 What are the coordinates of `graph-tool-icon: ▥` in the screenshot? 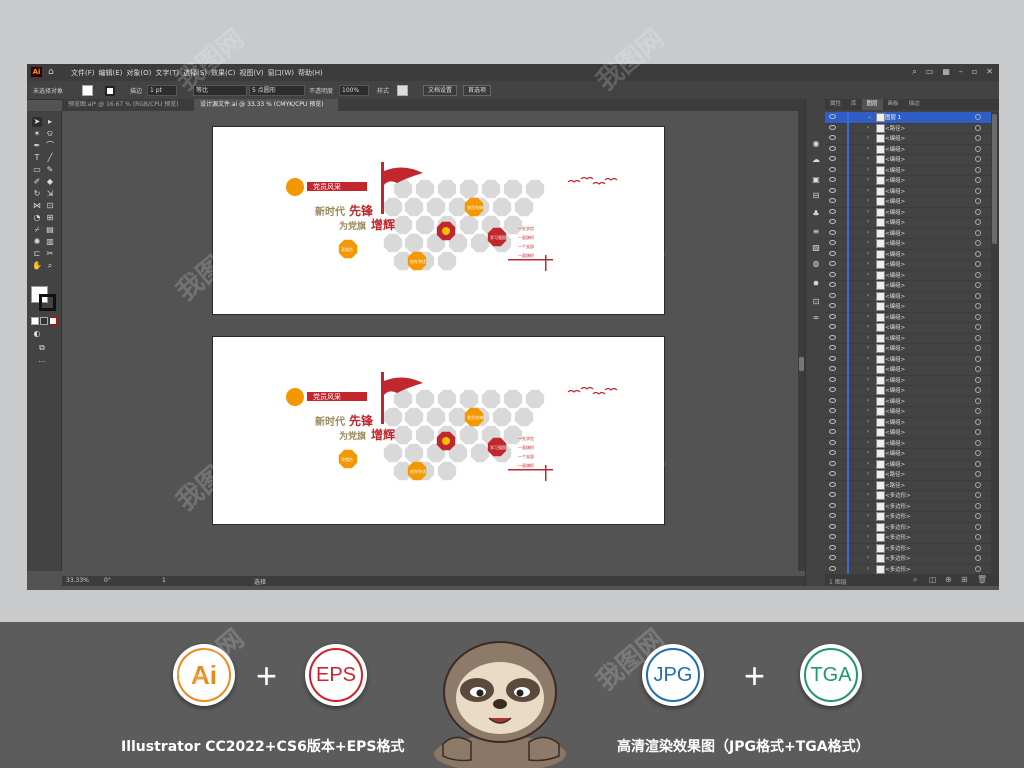 It's located at (50, 242).